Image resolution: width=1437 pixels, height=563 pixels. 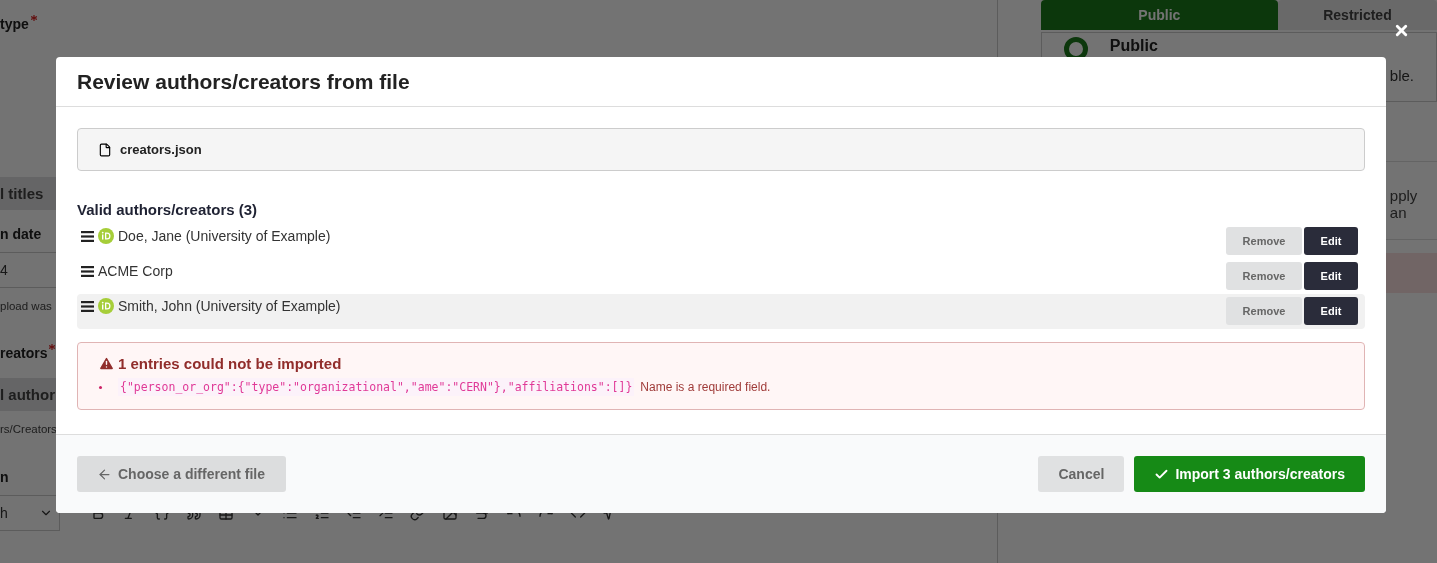 I want to click on cancel-button: Cancel, so click(x=1081, y=474).